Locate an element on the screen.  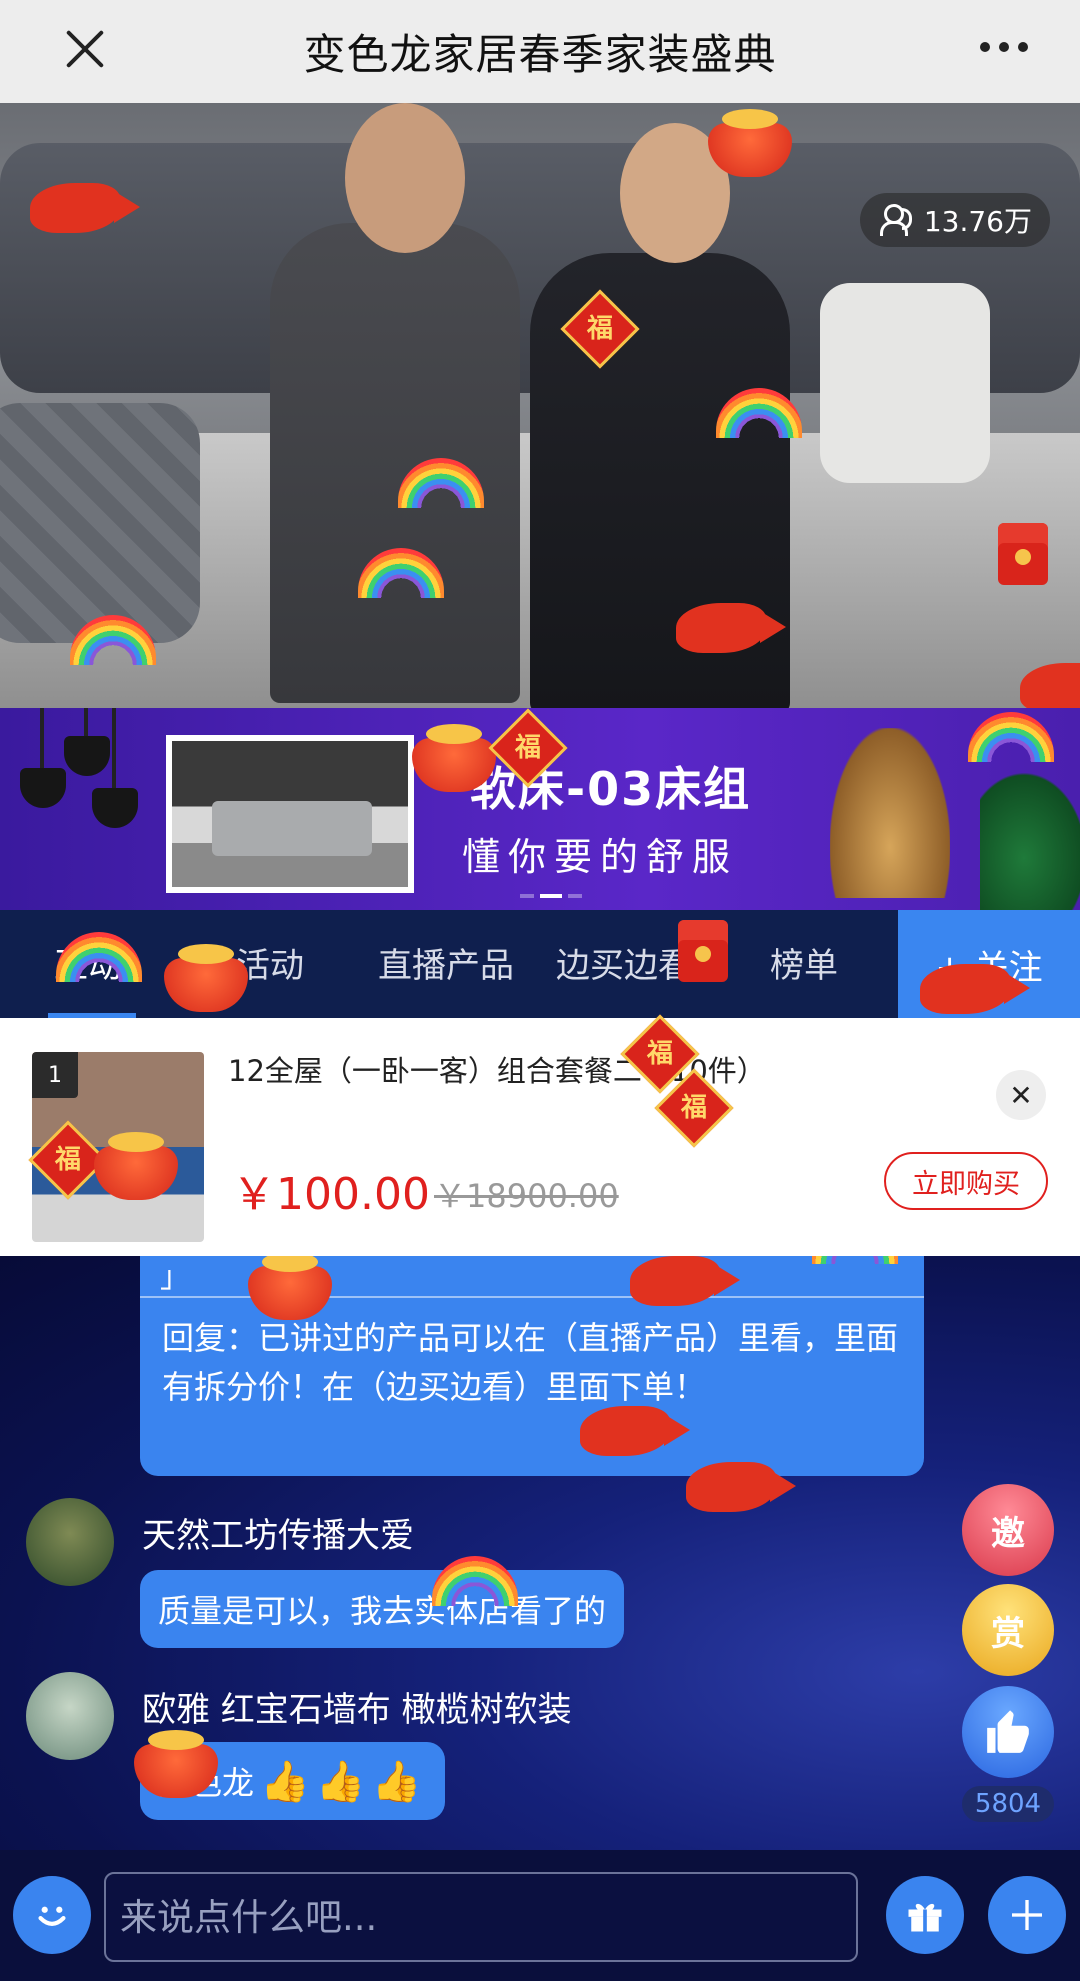
tab-buy-while-watching: 边买边看 is located at coordinates (624, 962).